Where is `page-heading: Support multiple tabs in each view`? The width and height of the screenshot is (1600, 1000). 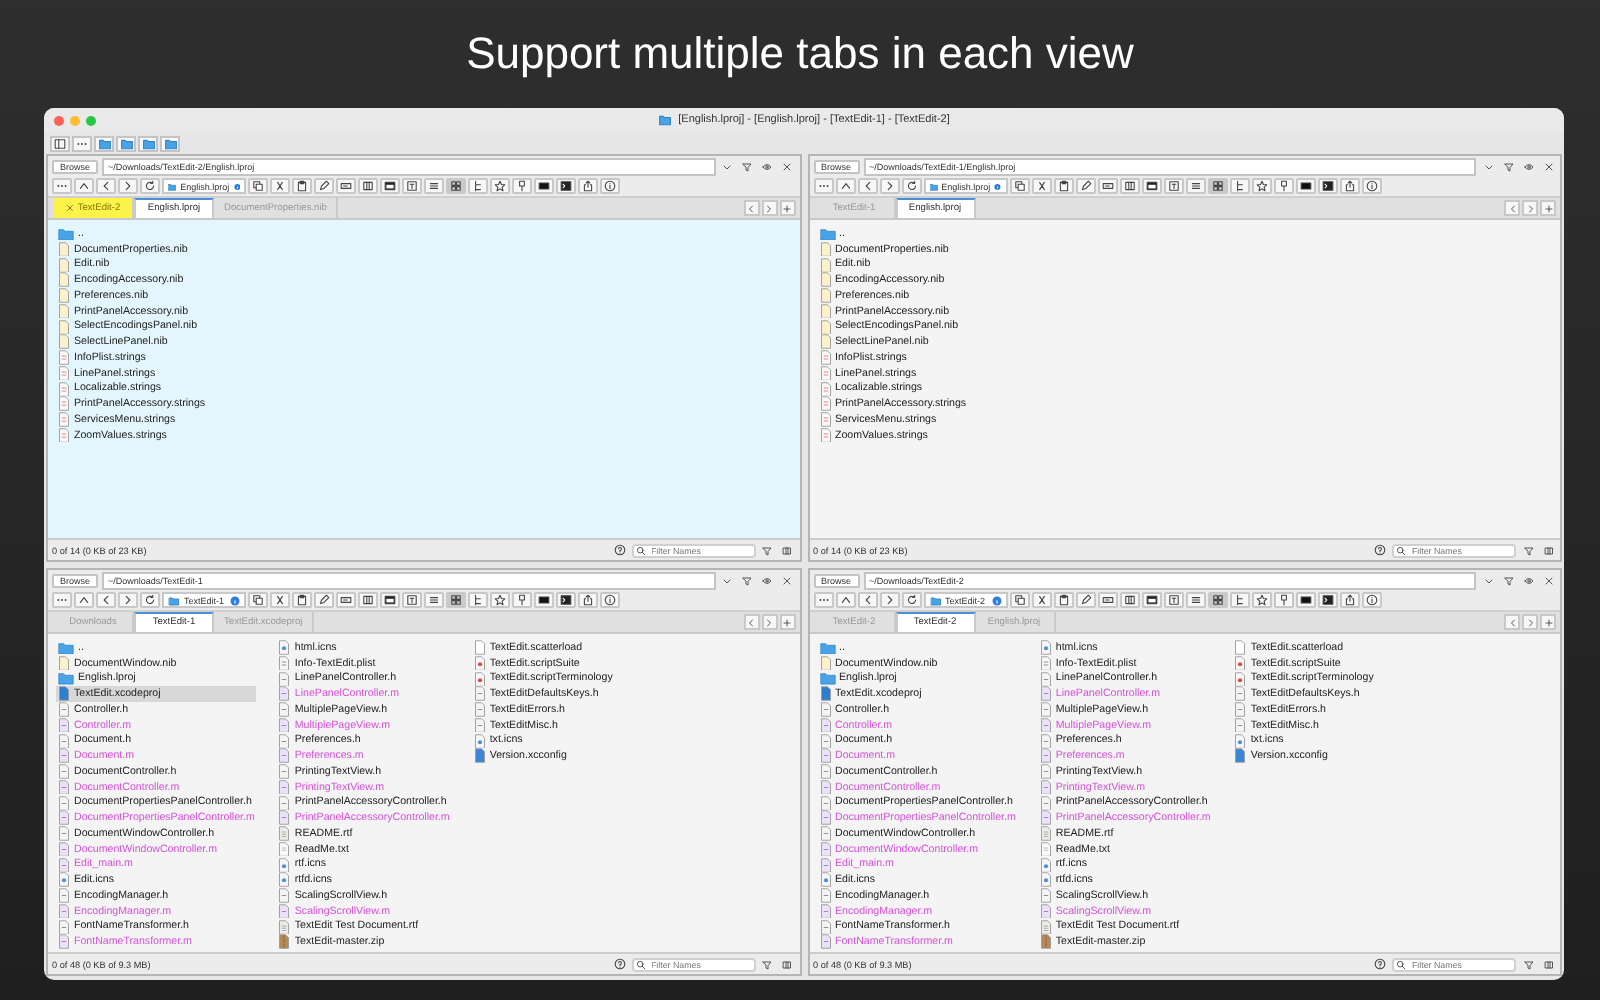 page-heading: Support multiple tabs in each view is located at coordinates (800, 54).